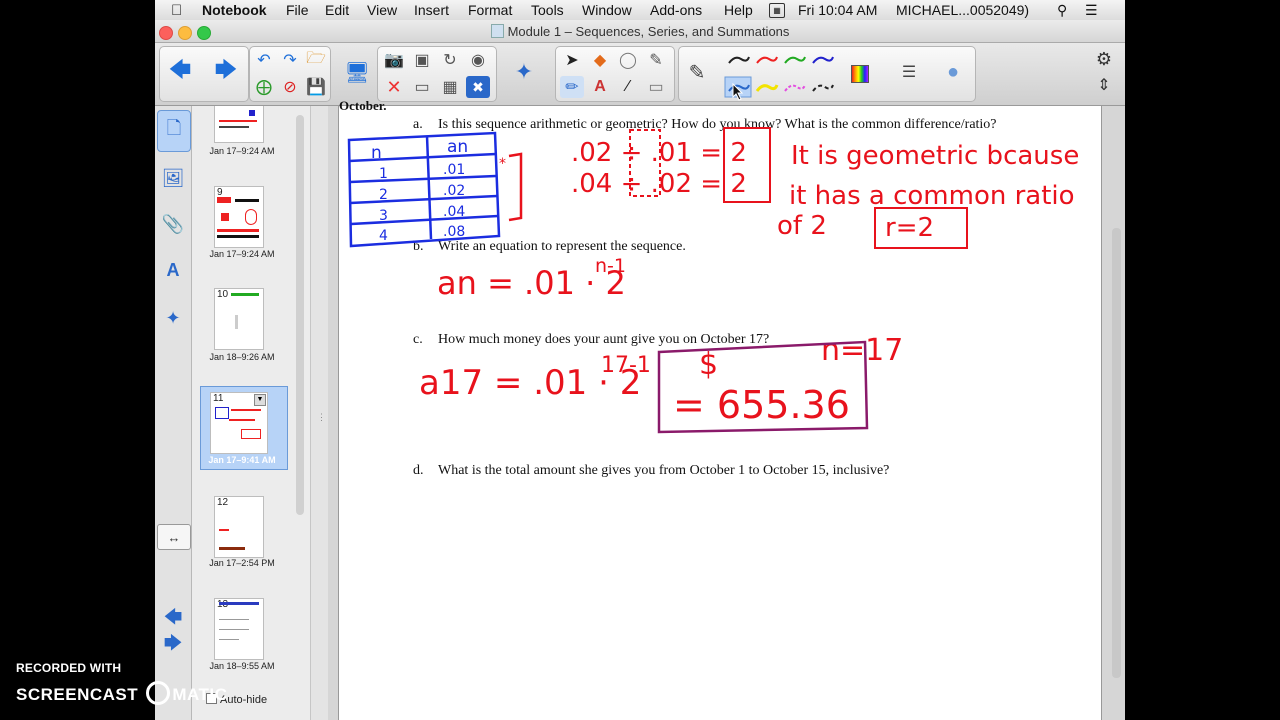  What do you see at coordinates (909, 72) in the screenshot?
I see `line-style-icon: ☰` at bounding box center [909, 72].